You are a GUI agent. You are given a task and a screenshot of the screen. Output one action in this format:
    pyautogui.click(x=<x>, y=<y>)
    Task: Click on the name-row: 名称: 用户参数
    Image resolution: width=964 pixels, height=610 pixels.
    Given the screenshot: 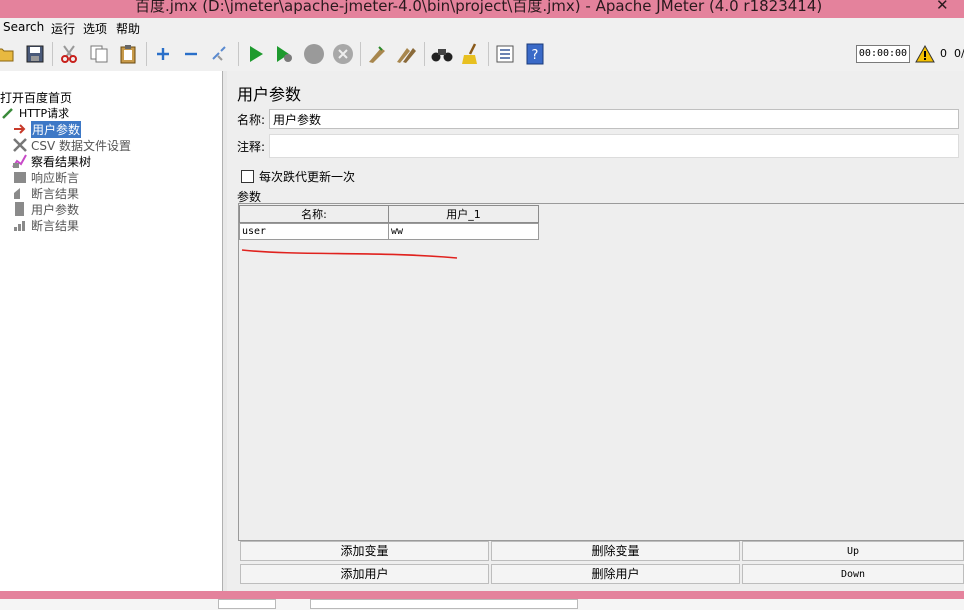 What is the action you would take?
    pyautogui.click(x=598, y=119)
    